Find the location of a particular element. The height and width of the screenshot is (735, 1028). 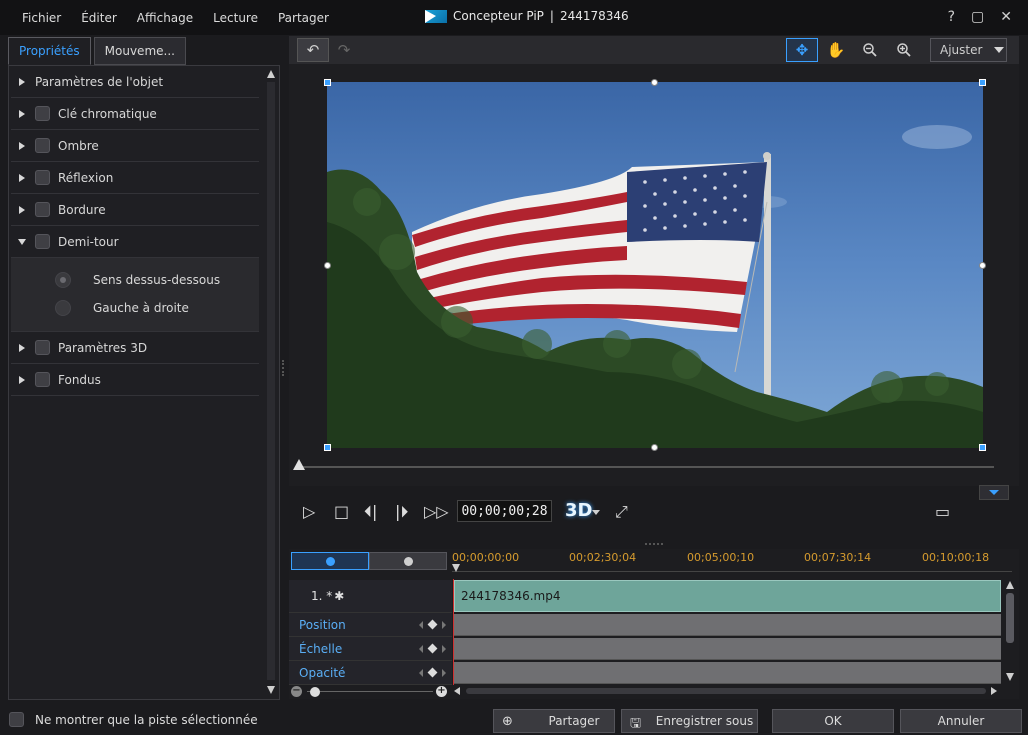

select-tool-button: ✥ is located at coordinates (802, 50).